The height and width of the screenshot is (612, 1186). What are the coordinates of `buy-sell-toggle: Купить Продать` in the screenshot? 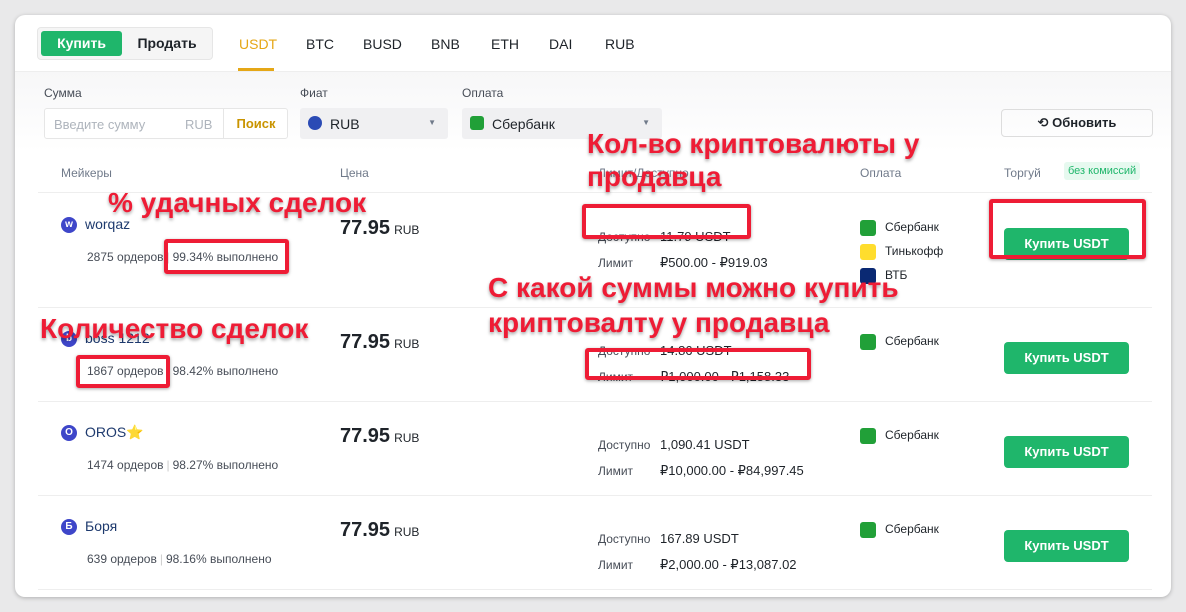 It's located at (125, 43).